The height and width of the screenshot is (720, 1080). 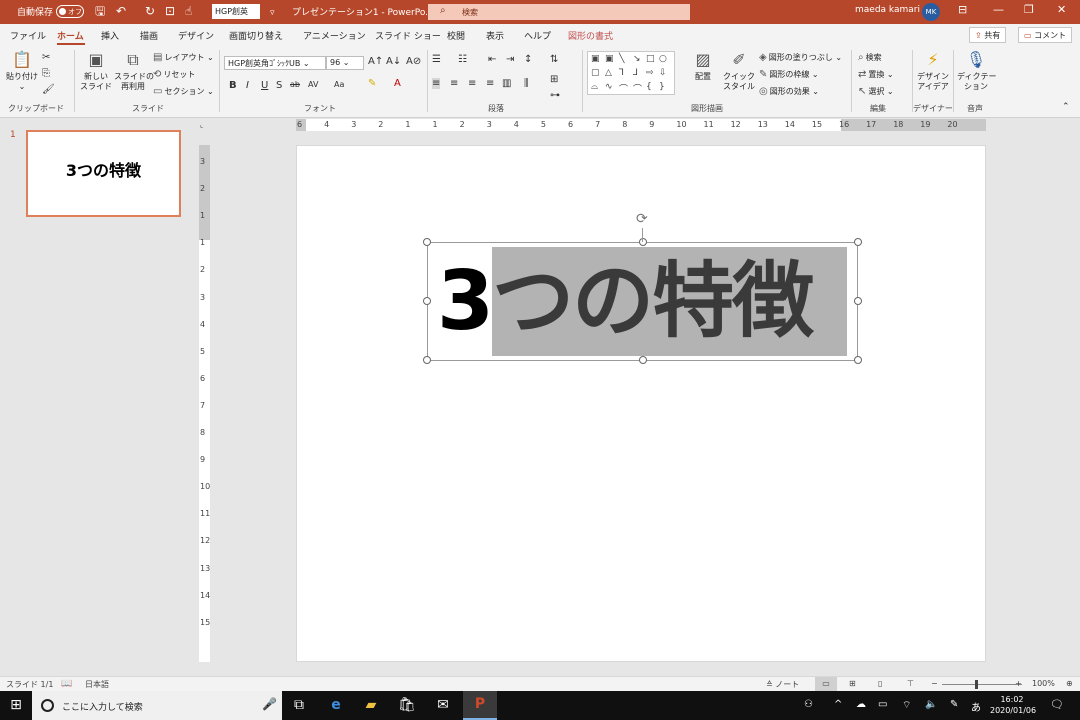 What do you see at coordinates (931, 12) in the screenshot?
I see `avatar: MK` at bounding box center [931, 12].